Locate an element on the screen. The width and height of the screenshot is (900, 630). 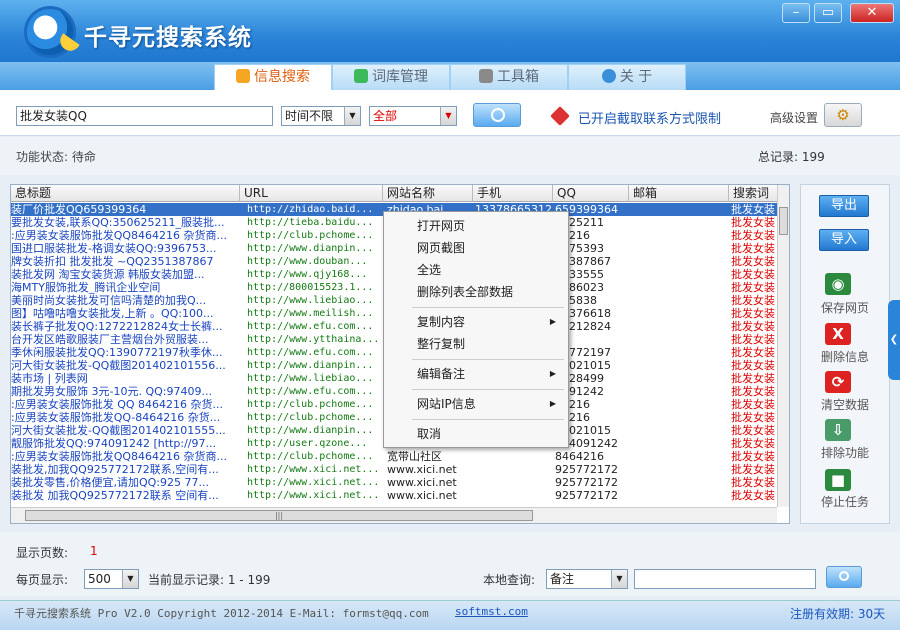
cell-qq: 925772172 is located at coordinates (586, 495).